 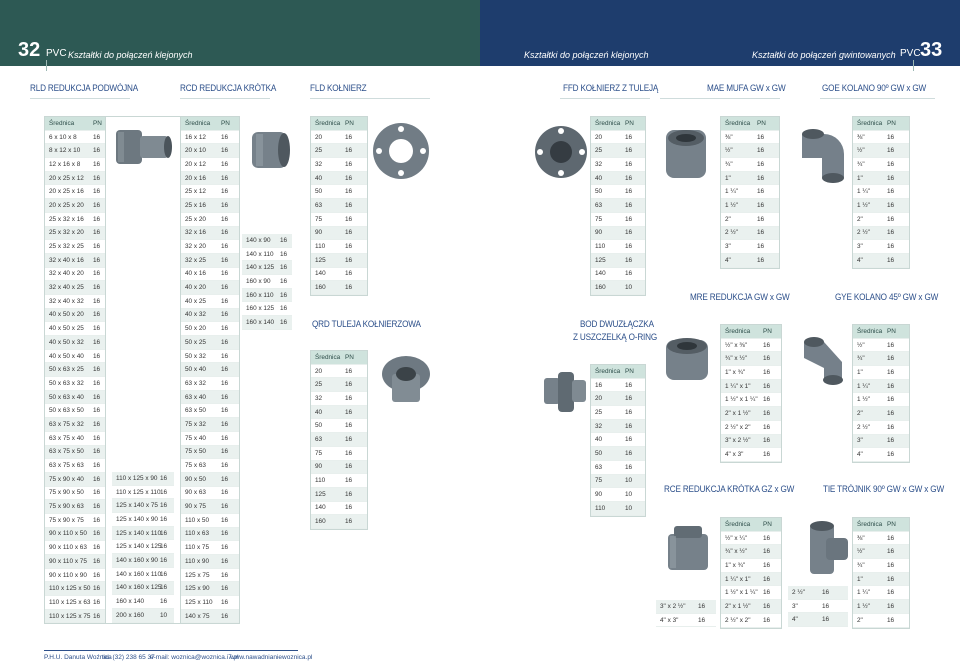 What do you see at coordinates (195, 260) in the screenshot?
I see `diameter-cell: 32 x 25` at bounding box center [195, 260].